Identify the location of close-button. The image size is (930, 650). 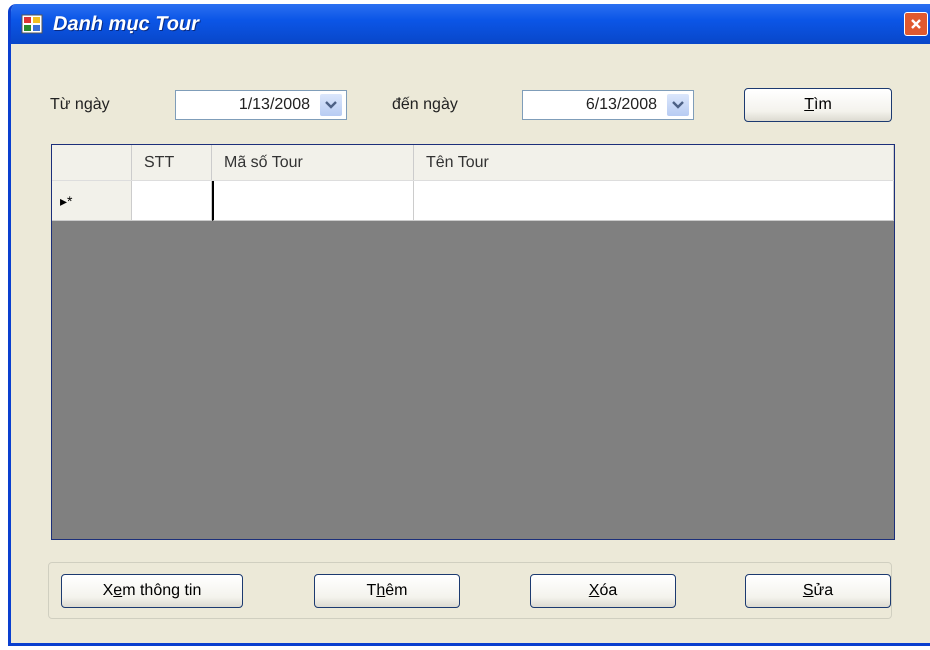
(916, 24).